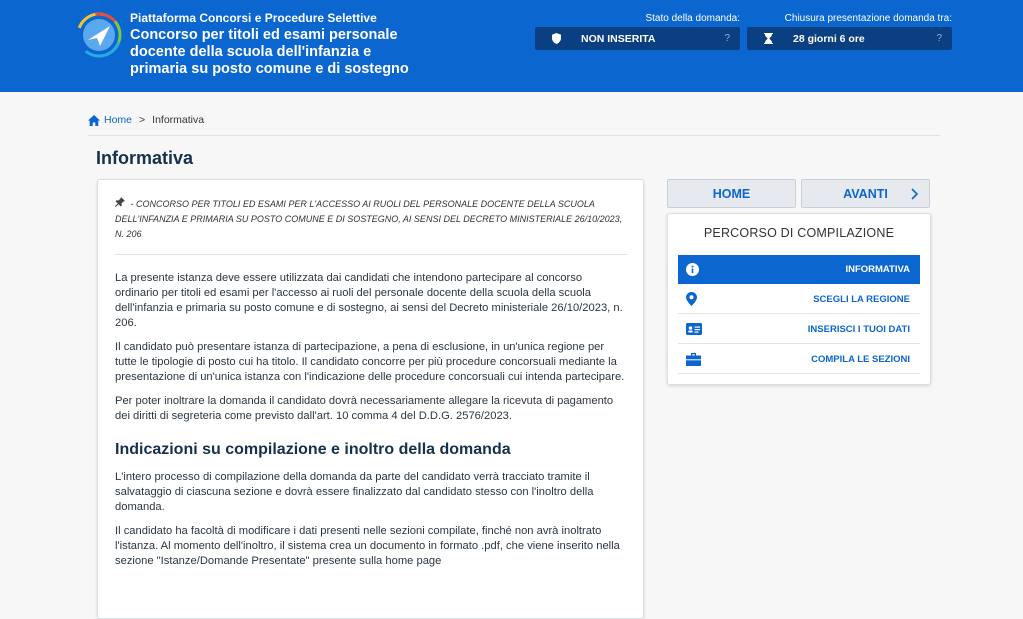 Image resolution: width=1023 pixels, height=619 pixels. What do you see at coordinates (556, 38) in the screenshot?
I see `shield-icon` at bounding box center [556, 38].